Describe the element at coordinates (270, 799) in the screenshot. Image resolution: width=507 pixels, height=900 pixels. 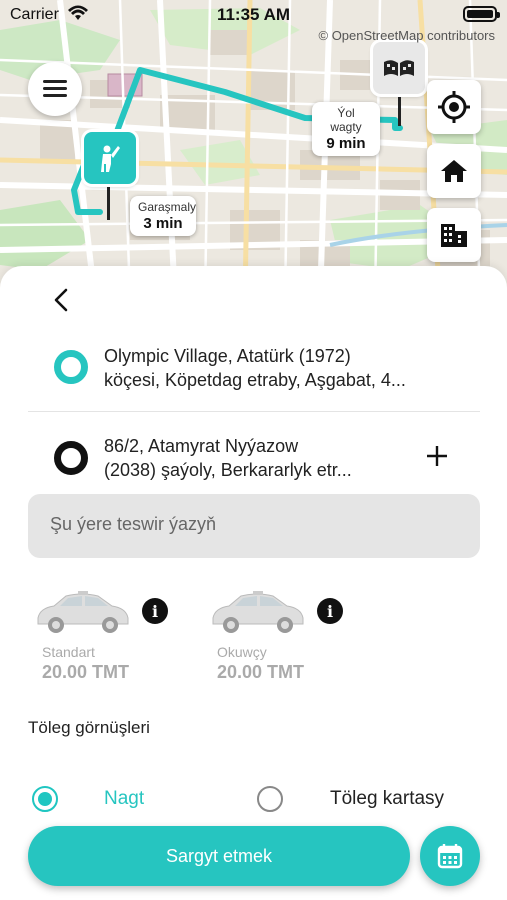
I see `payment-card-radio` at that location.